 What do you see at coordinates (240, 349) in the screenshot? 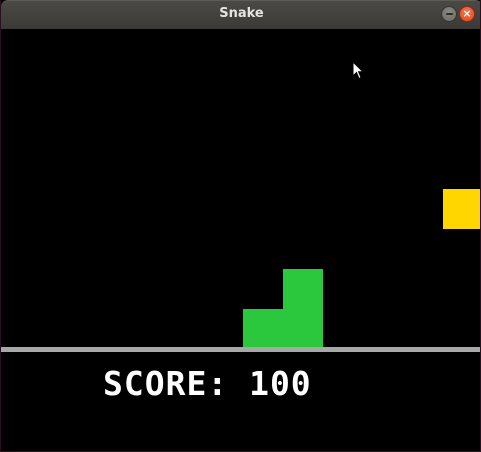
I see `score-divider` at bounding box center [240, 349].